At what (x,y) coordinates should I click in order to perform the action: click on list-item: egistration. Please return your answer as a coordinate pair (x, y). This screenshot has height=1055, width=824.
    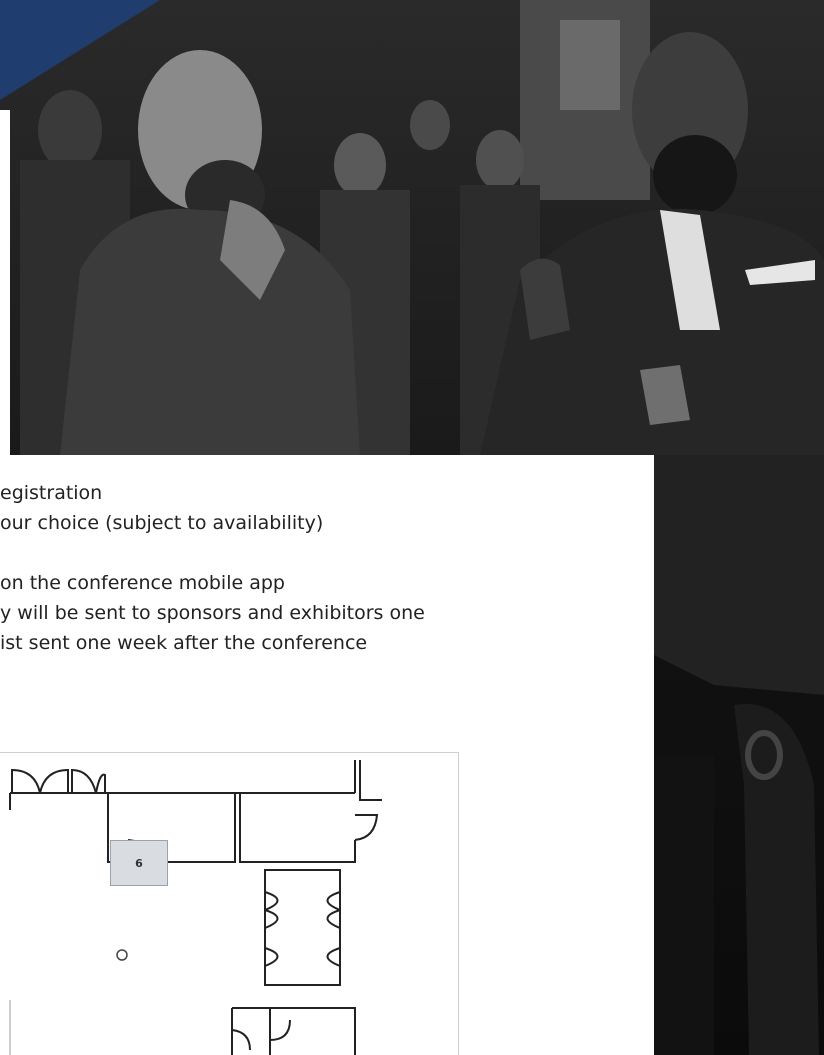
    Looking at the image, I should click on (51, 493).